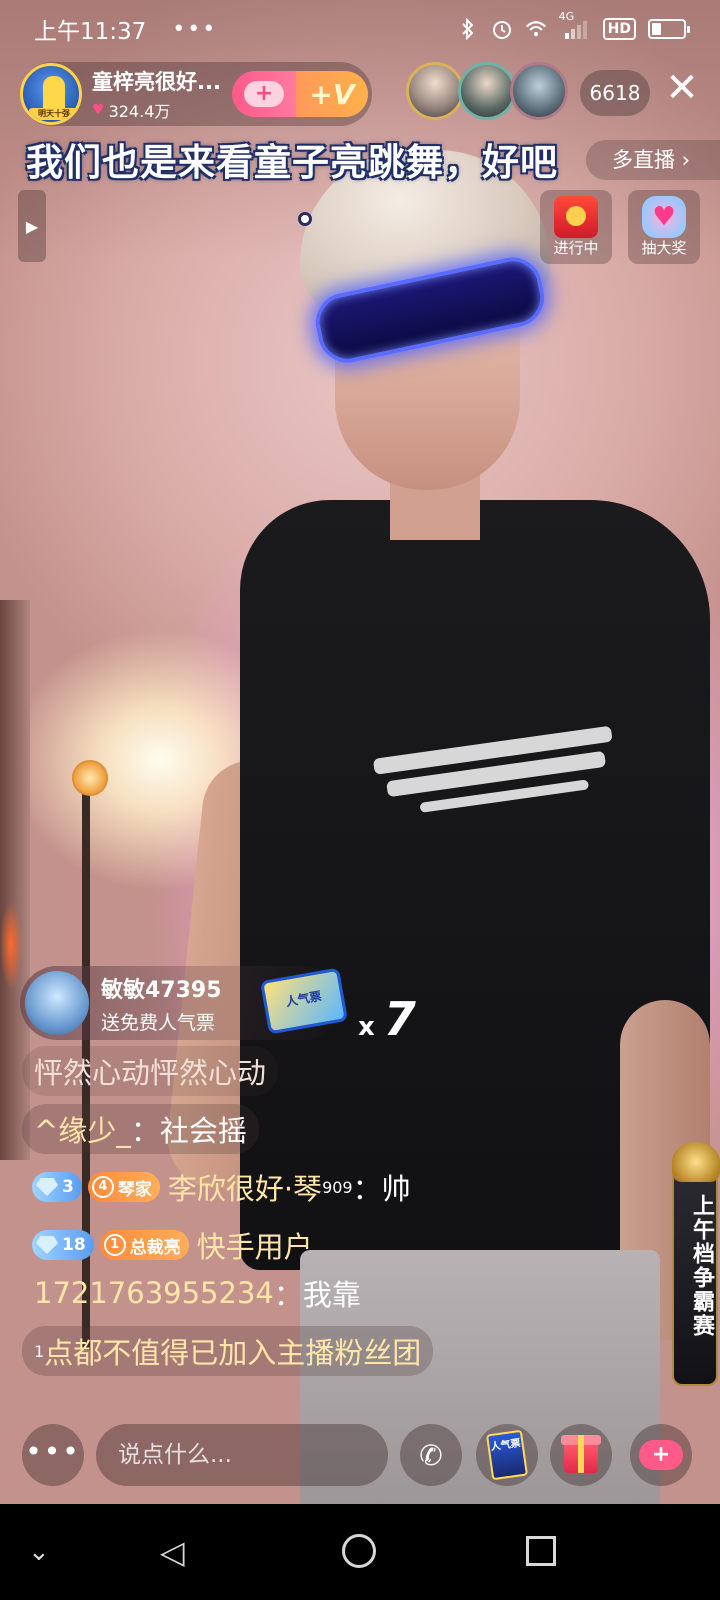 This screenshot has width=720, height=1600. Describe the element at coordinates (399, 1019) in the screenshot. I see `gift-count-value: 7` at that location.